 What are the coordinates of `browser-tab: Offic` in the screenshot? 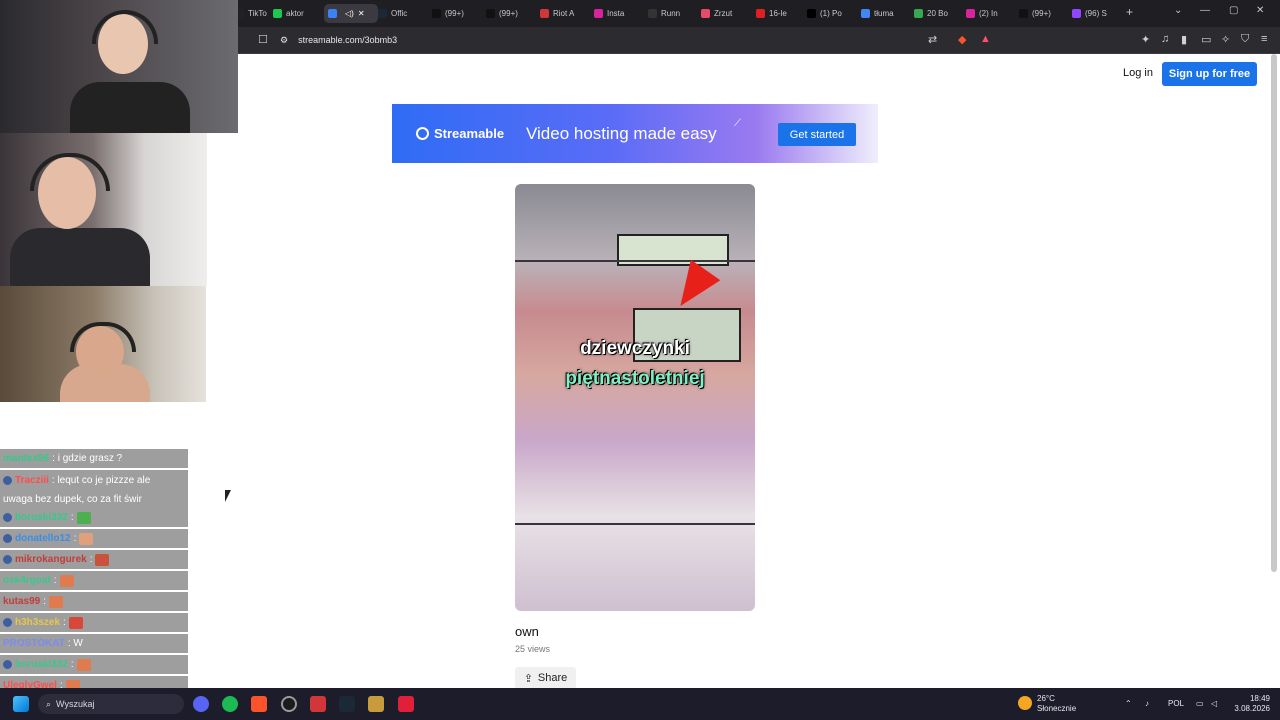 It's located at (402, 13).